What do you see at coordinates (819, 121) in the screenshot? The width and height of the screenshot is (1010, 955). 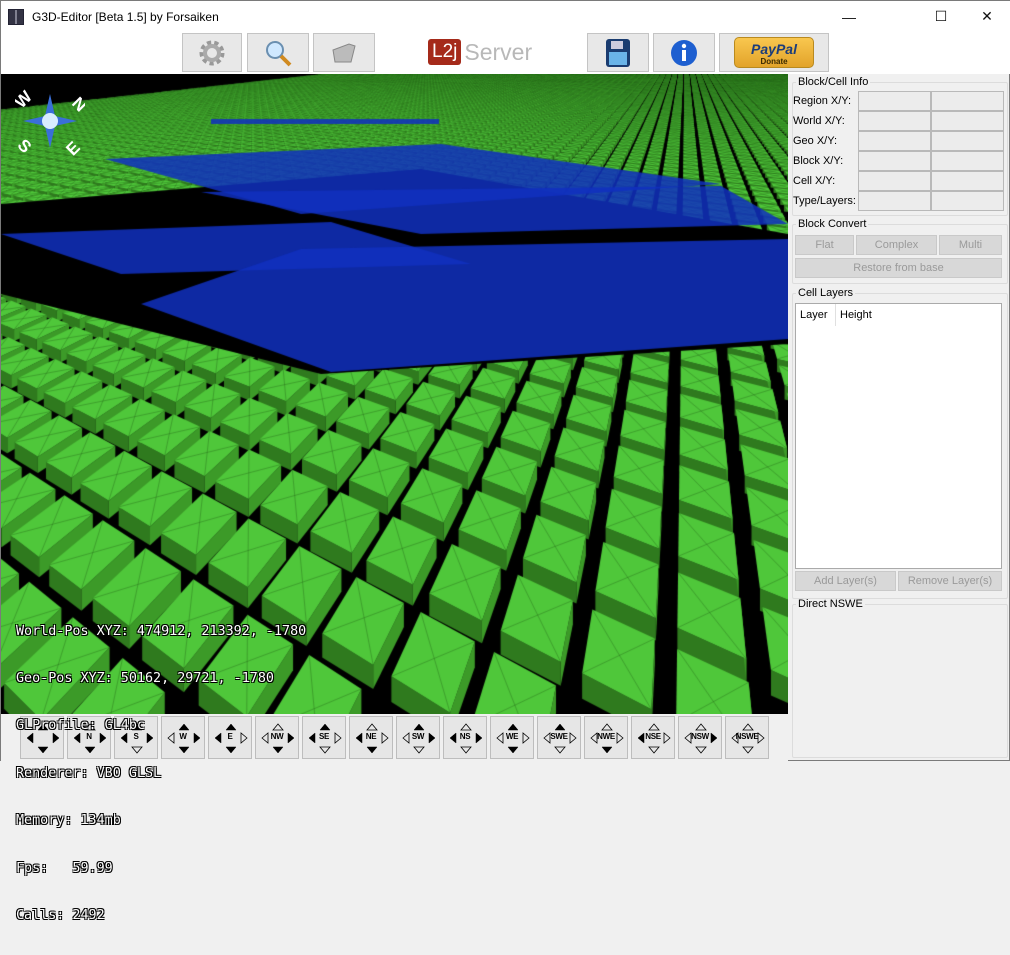 I see `info-row-label: World X/Y:` at bounding box center [819, 121].